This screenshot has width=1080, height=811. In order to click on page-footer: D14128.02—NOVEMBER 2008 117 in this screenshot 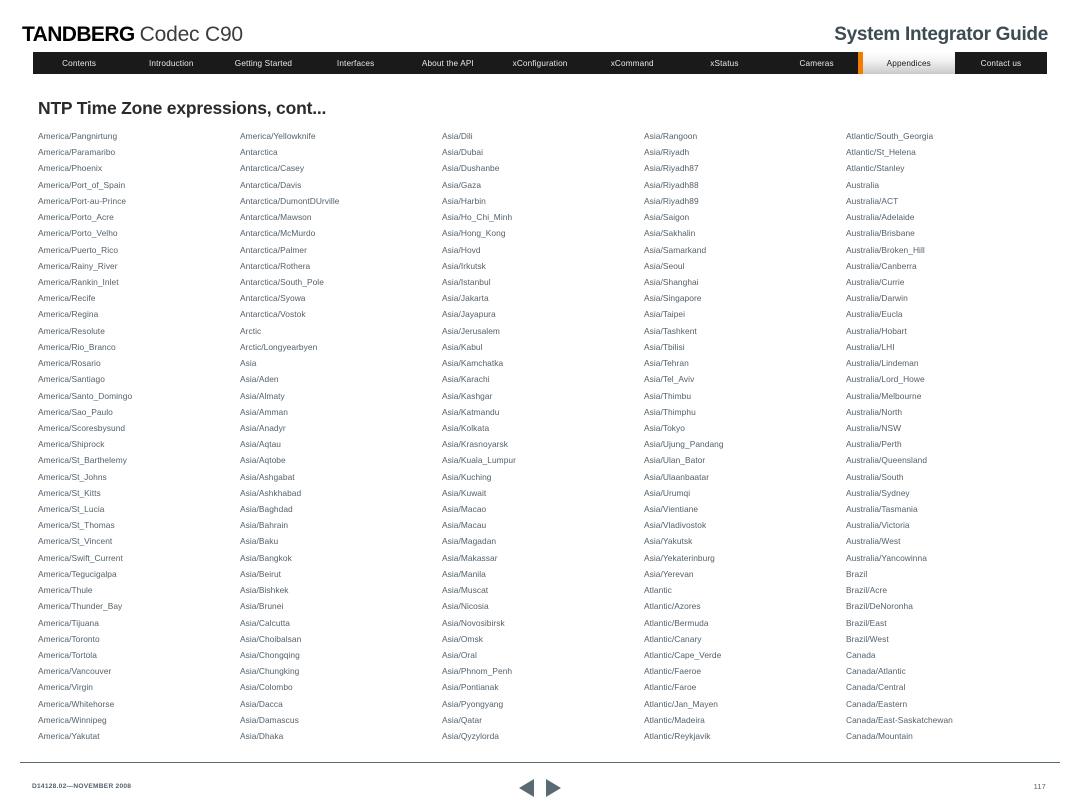, I will do `click(540, 787)`.